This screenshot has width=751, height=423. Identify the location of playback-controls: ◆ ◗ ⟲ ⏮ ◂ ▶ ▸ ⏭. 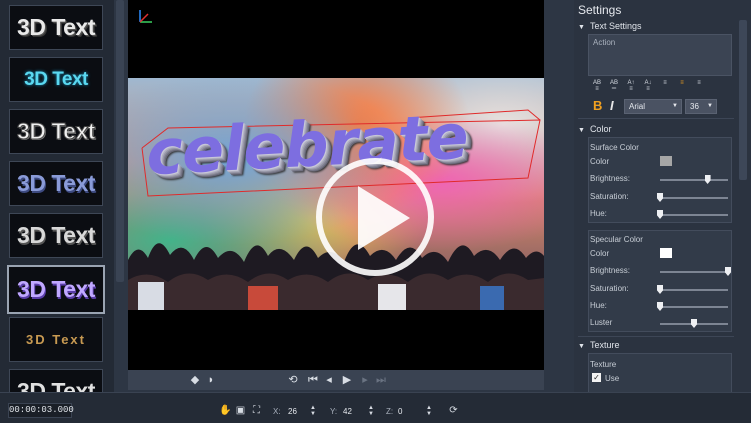
(336, 380).